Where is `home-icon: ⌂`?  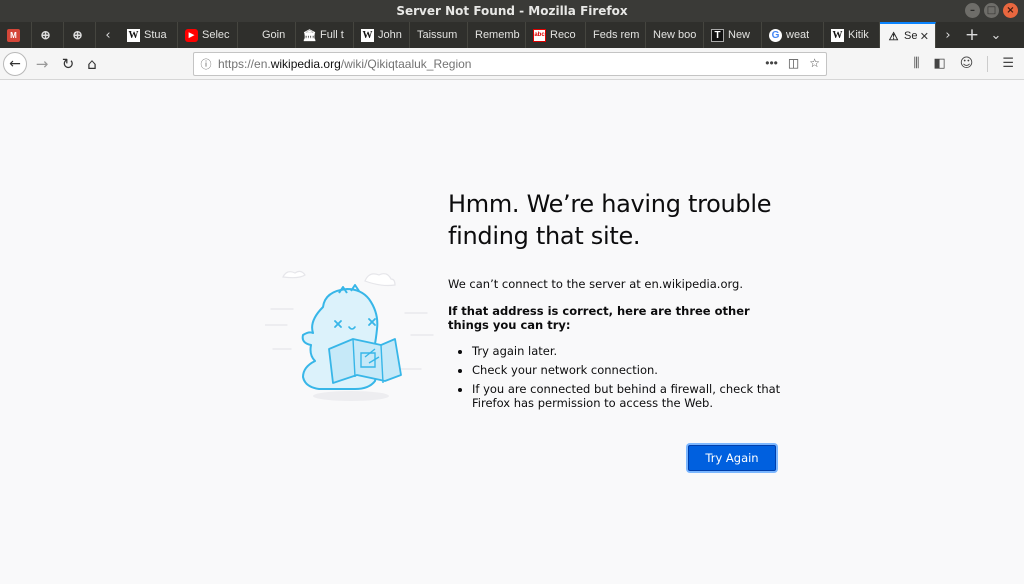
home-icon: ⌂ is located at coordinates (92, 64).